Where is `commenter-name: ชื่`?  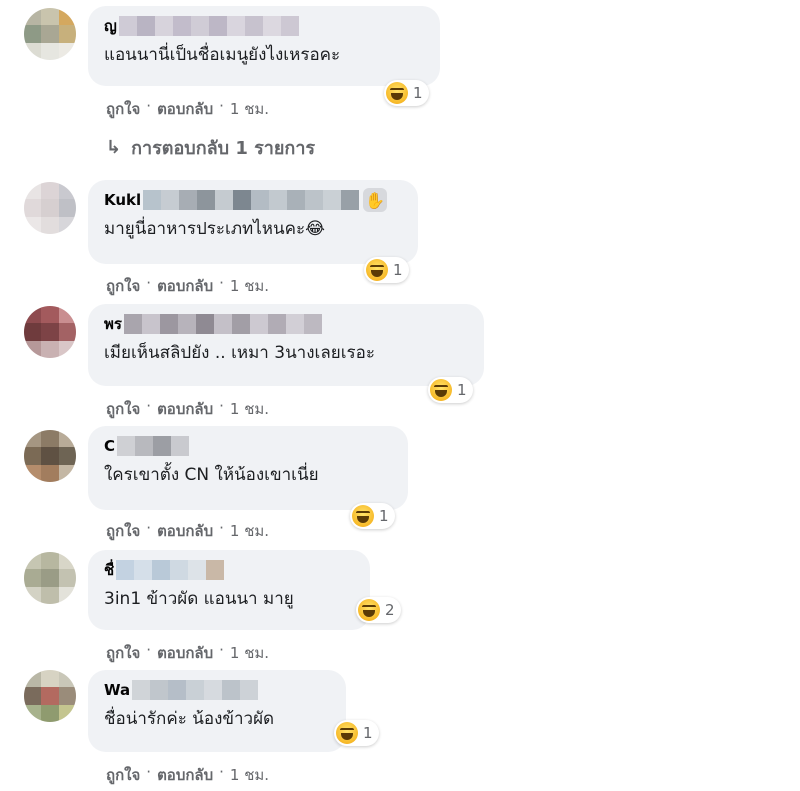 commenter-name: ชื่ is located at coordinates (109, 570).